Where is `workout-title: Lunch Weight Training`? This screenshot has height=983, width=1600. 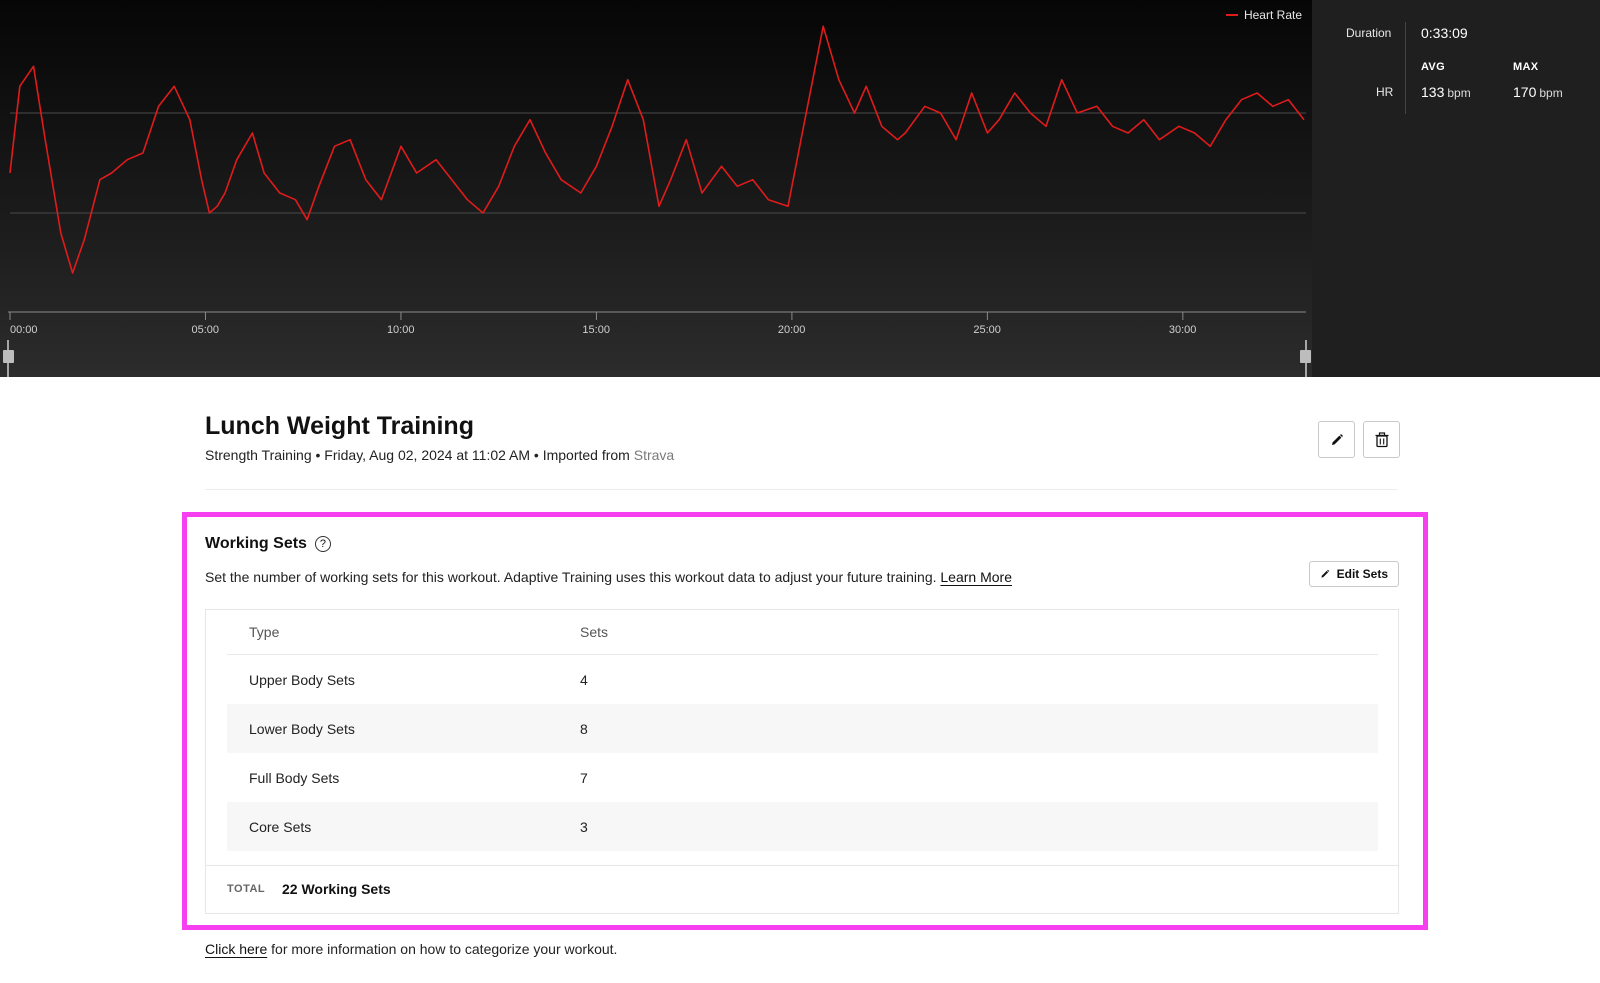
workout-title: Lunch Weight Training is located at coordinates (339, 426).